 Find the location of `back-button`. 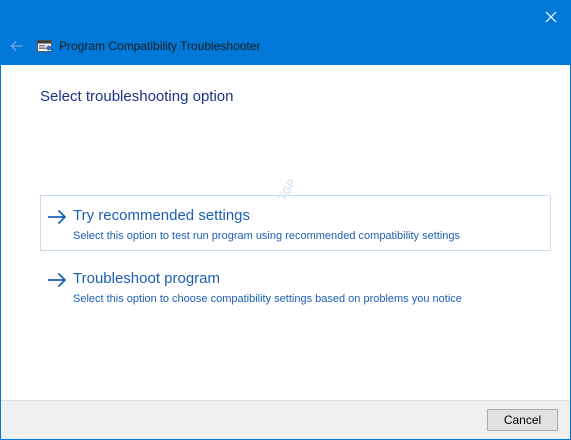

back-button is located at coordinates (17, 46).